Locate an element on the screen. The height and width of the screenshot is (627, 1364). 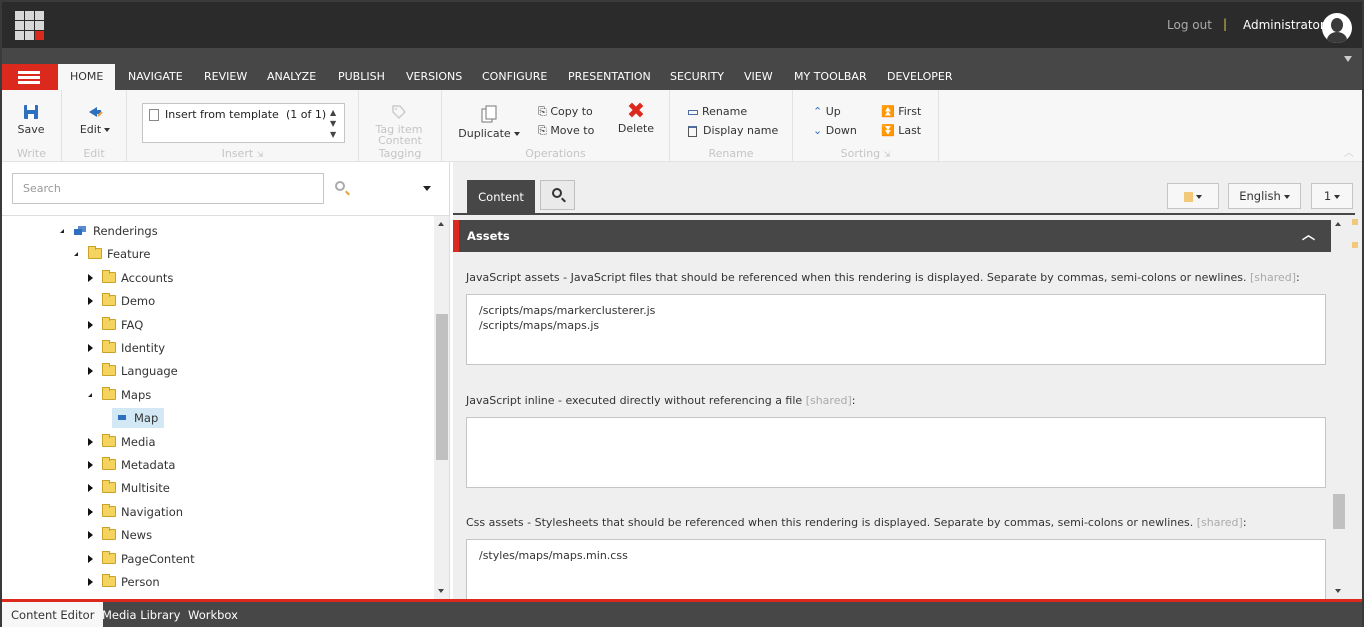
tree-node: FAQ is located at coordinates (118, 325).